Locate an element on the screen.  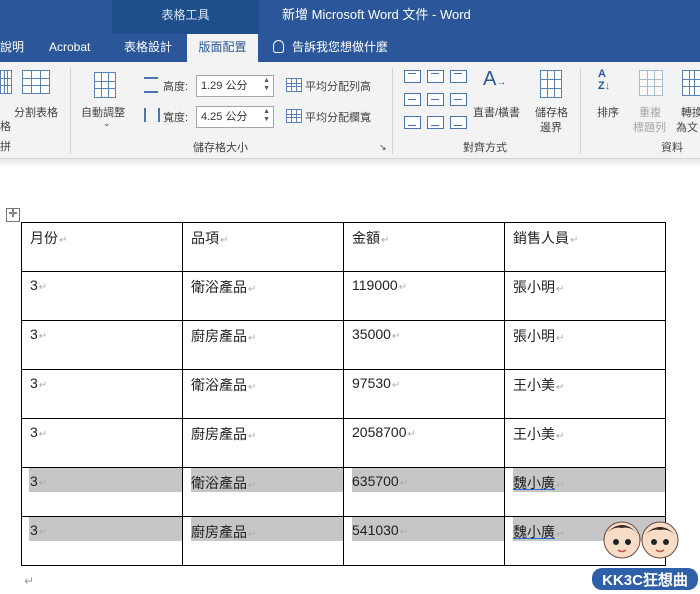
align-middle-center-icon is located at coordinates (435, 99).